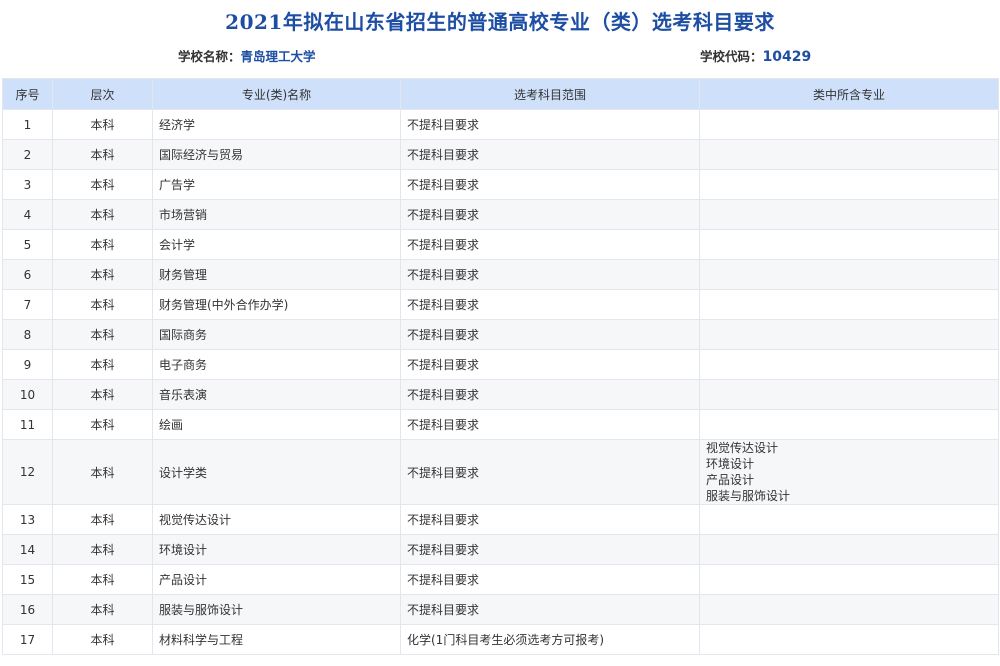 This screenshot has width=1000, height=666. What do you see at coordinates (27, 184) in the screenshot?
I see `cell-no: 3` at bounding box center [27, 184].